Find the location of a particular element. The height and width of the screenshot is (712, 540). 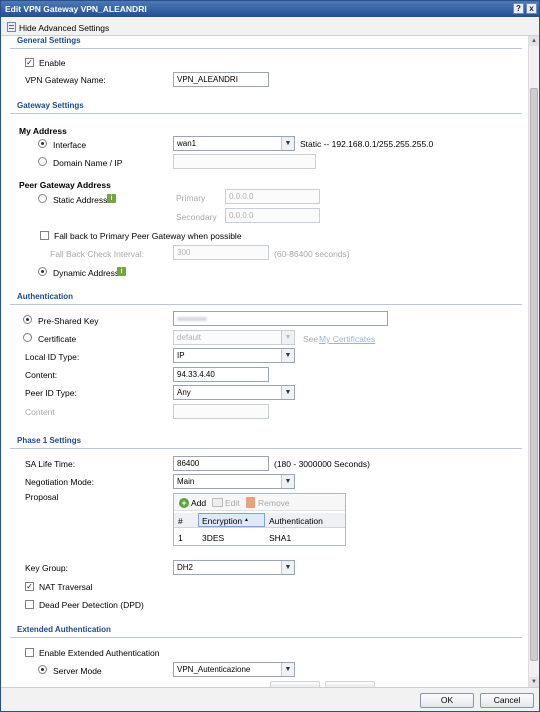

static-address-label: Static Address is located at coordinates (80, 200).